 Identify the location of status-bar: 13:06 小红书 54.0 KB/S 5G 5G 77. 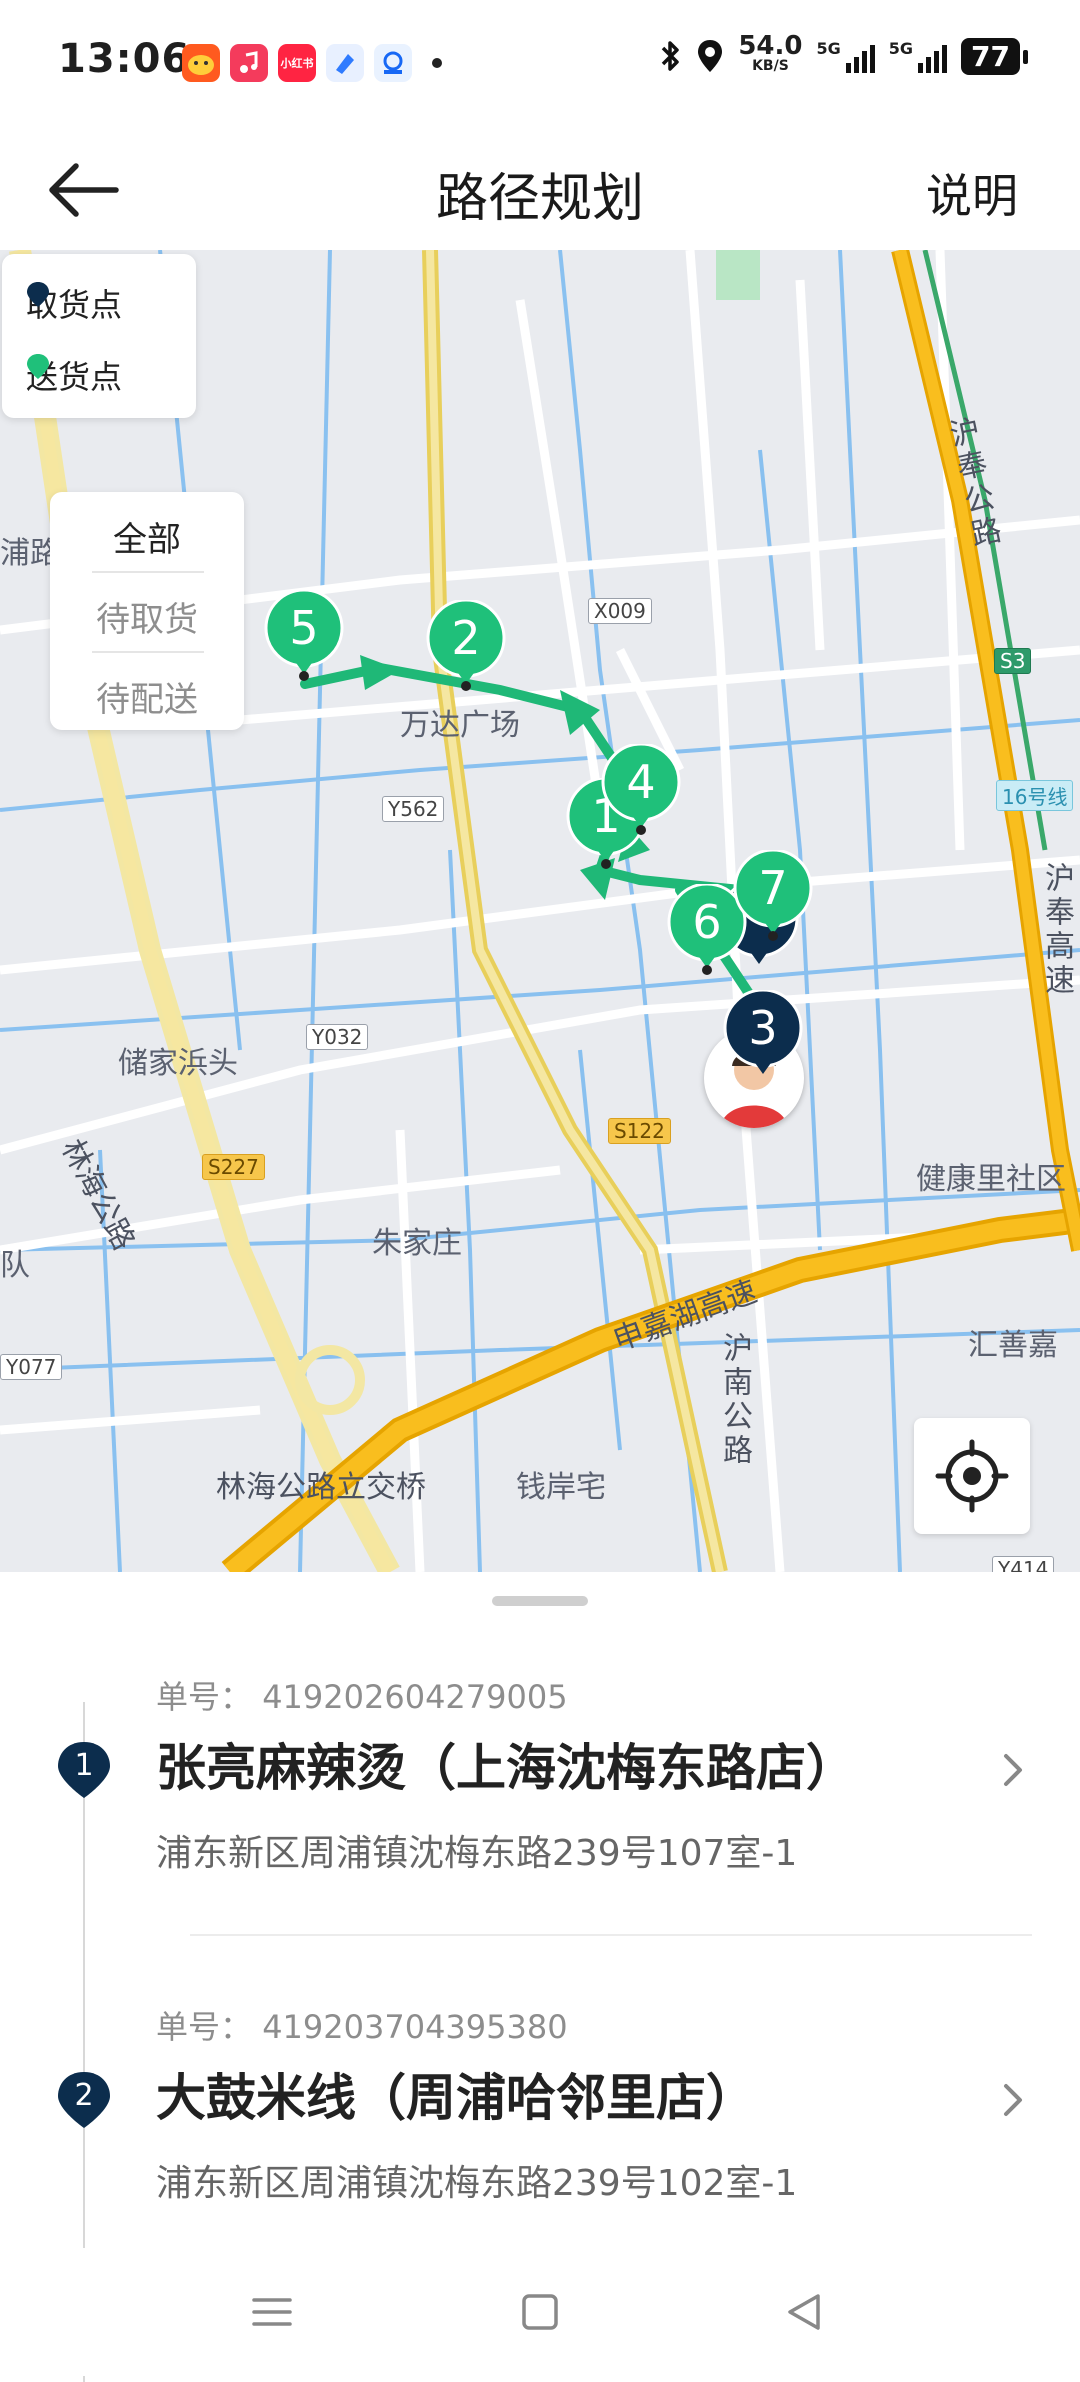
(540, 64).